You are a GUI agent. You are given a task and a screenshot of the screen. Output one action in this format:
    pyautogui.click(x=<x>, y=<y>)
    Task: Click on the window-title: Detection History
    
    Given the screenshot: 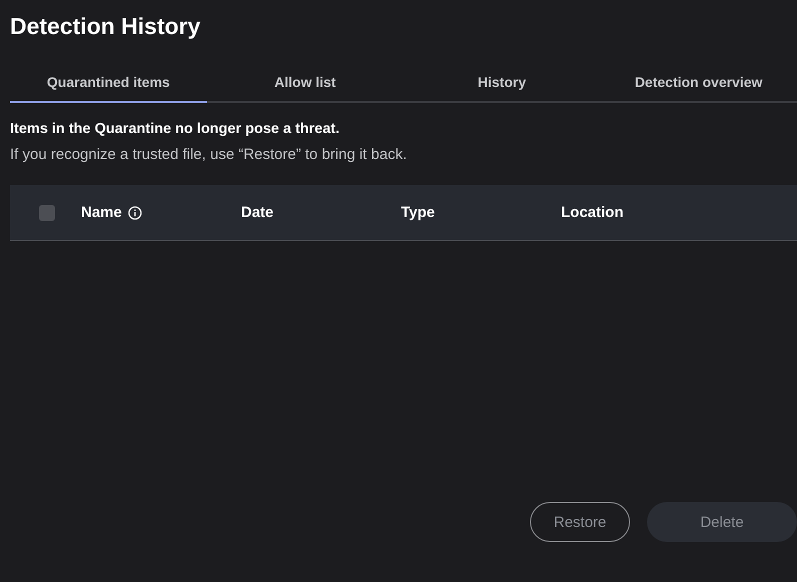 What is the action you would take?
    pyautogui.click(x=105, y=26)
    